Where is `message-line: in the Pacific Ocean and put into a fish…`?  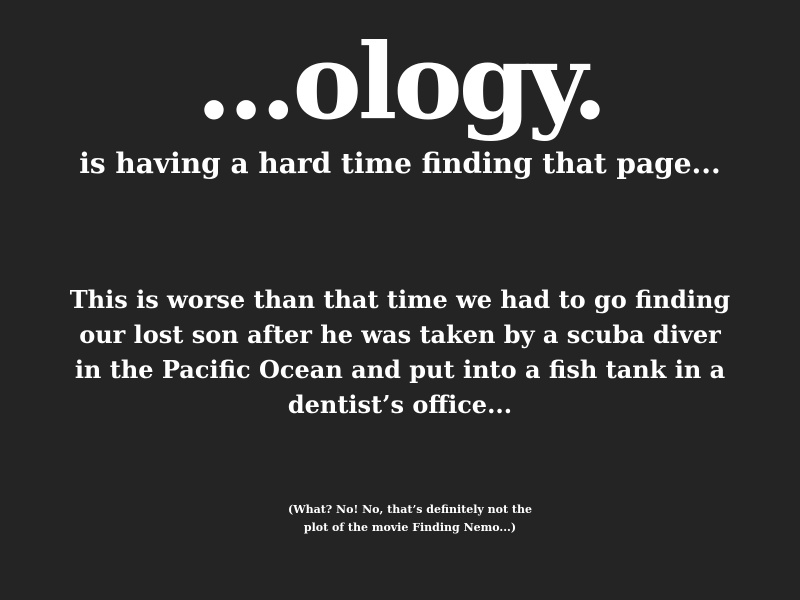 message-line: in the Pacific Ocean and put into a fish… is located at coordinates (400, 369).